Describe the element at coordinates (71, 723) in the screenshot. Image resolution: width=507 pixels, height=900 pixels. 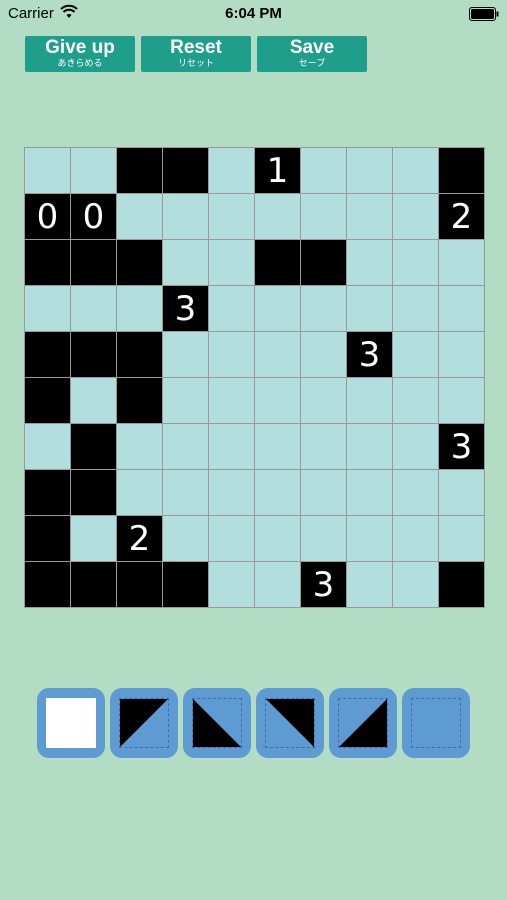
I see `tool-button-white-square` at that location.